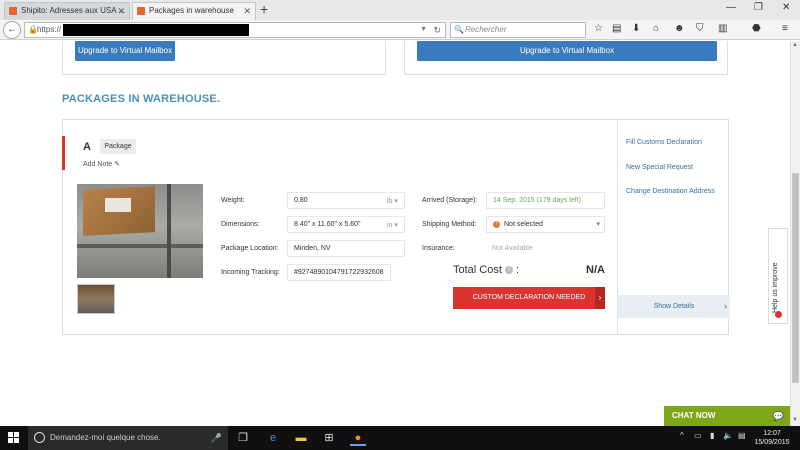 Image resolution: width=800 pixels, height=450 pixels. What do you see at coordinates (438, 248) in the screenshot?
I see `insurance-label: Insurance:` at bounding box center [438, 248].